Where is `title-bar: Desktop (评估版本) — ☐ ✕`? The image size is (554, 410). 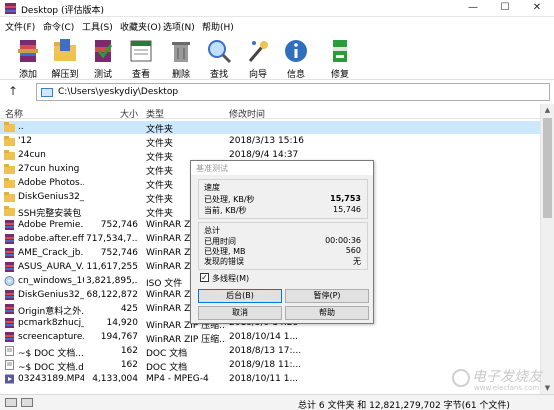 title-bar: Desktop (评估版本) — ☐ ✕ is located at coordinates (277, 8).